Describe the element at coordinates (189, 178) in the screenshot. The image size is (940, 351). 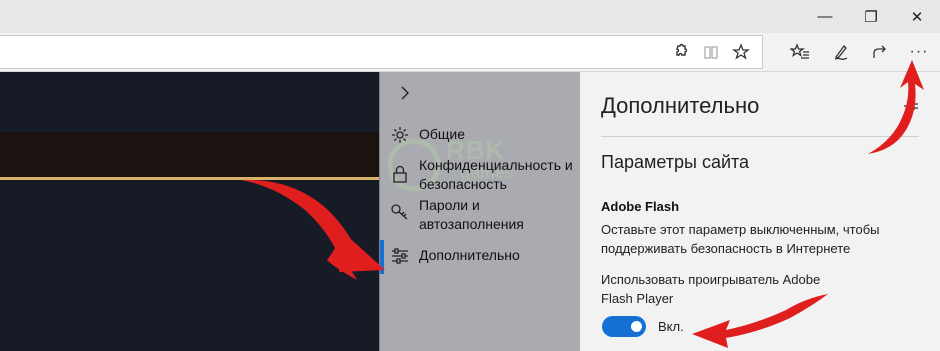
I see `page-accent-line` at that location.